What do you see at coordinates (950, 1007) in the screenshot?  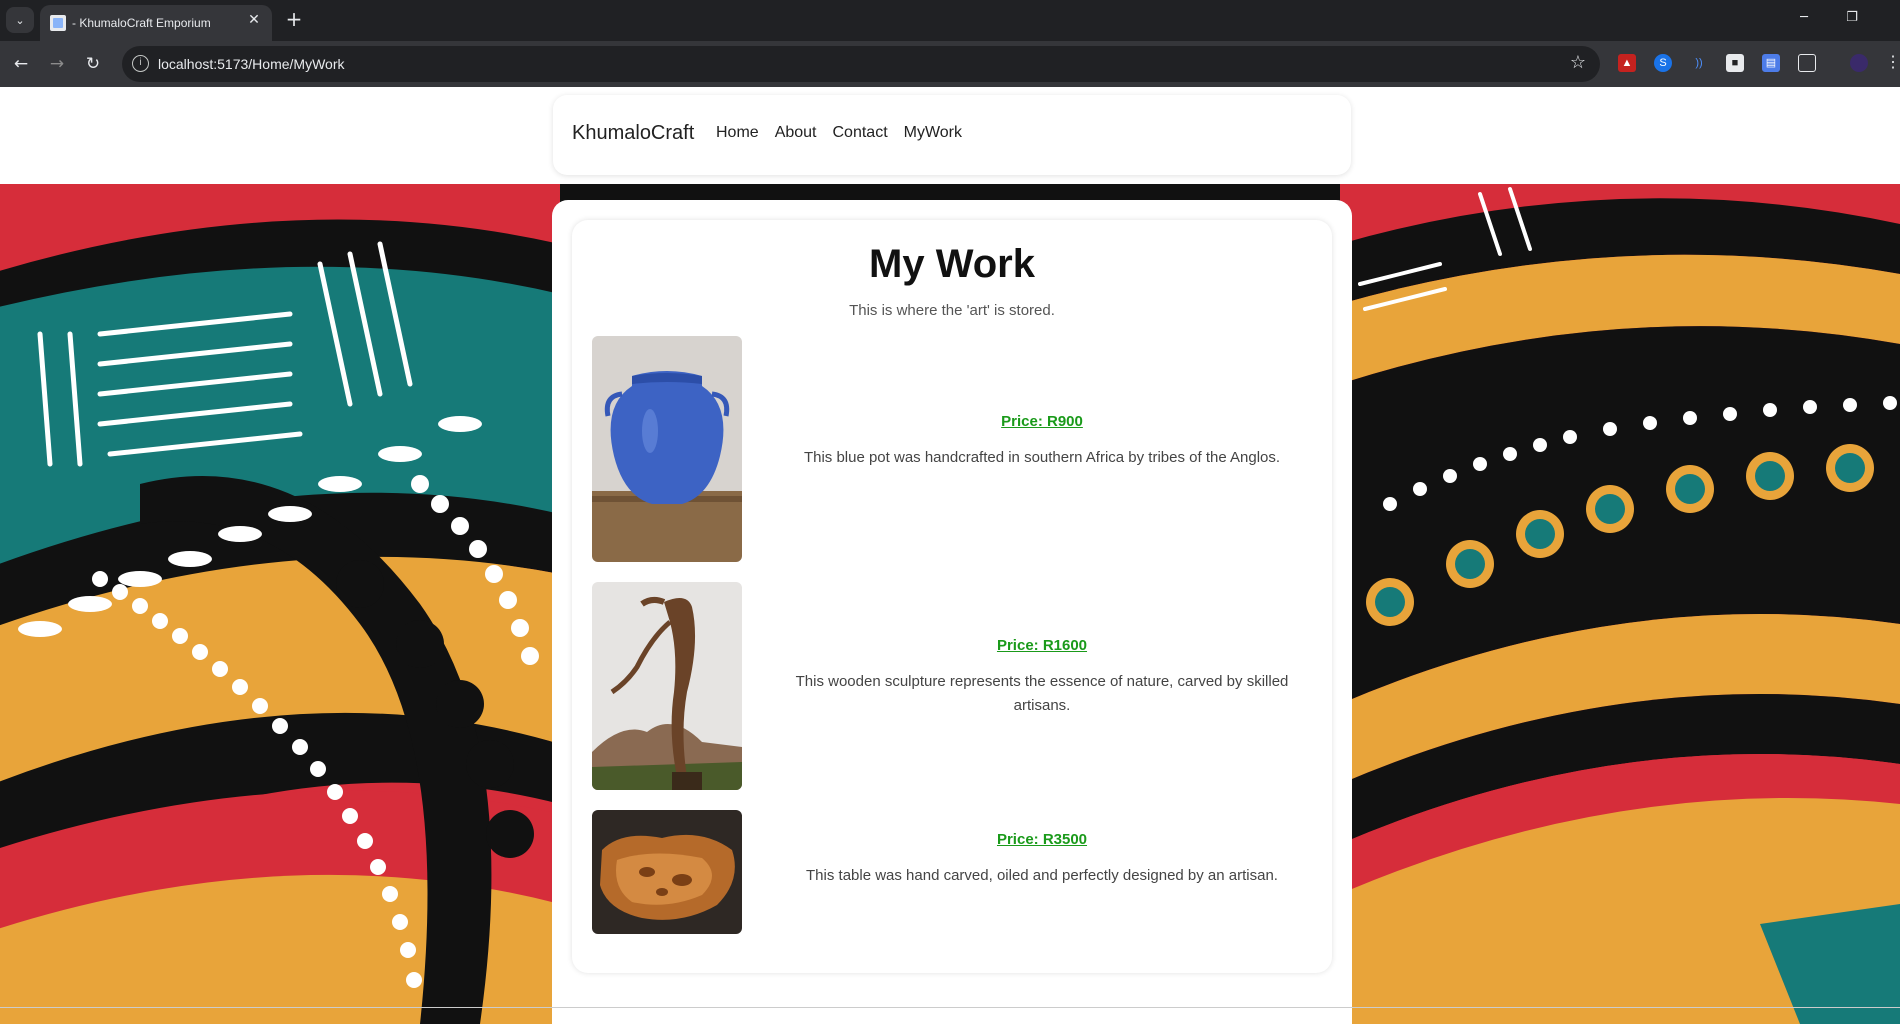 I see `divider` at bounding box center [950, 1007].